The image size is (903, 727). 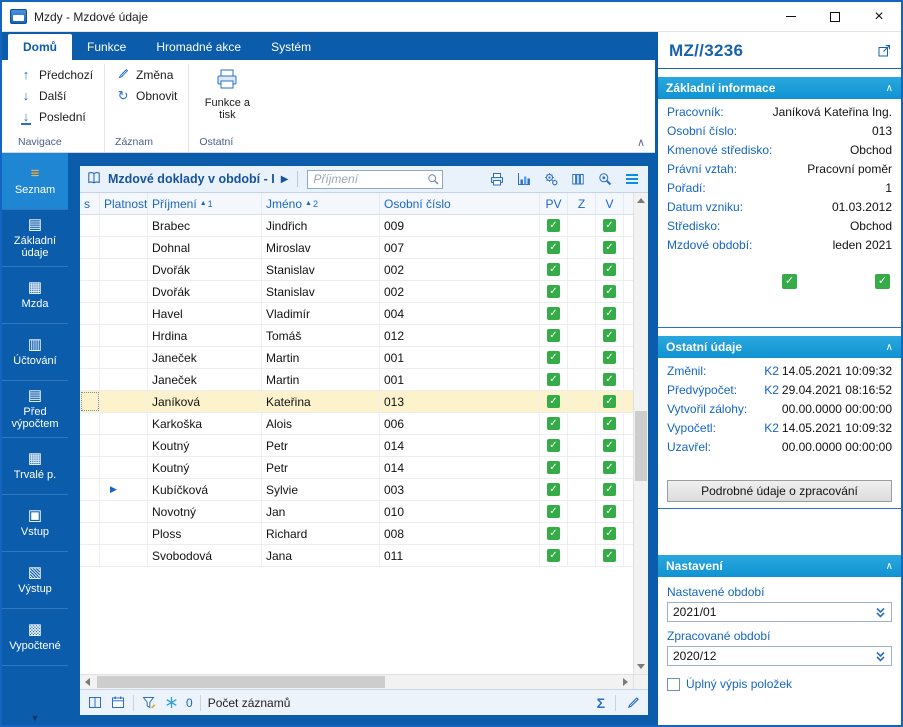 What do you see at coordinates (460, 401) in the screenshot?
I see `row-personal-number: 013` at bounding box center [460, 401].